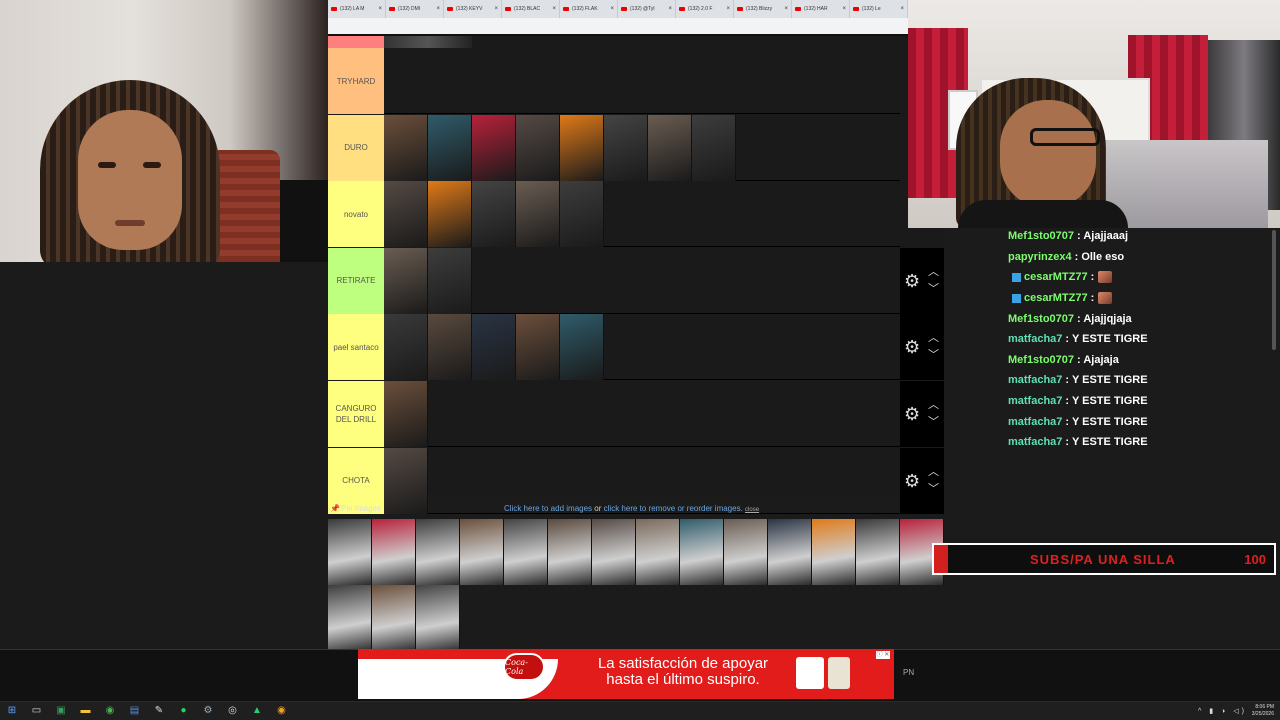 The width and height of the screenshot is (1280, 720). I want to click on search-icon: ▭, so click(37, 711).